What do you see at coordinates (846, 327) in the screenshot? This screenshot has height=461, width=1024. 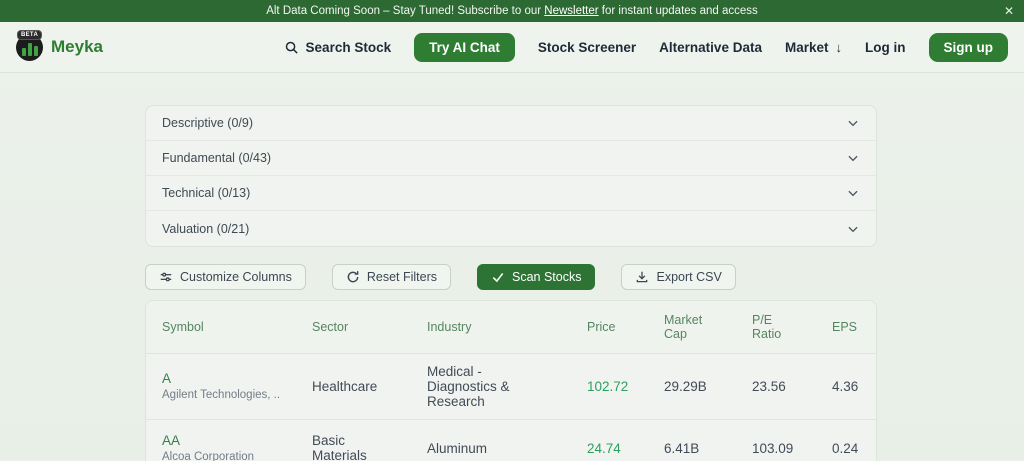 I see `col-header-eps: EPS` at bounding box center [846, 327].